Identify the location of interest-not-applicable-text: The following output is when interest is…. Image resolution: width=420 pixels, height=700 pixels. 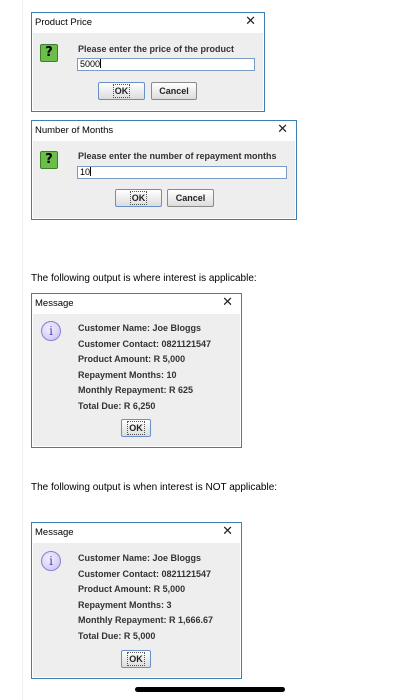
(154, 487).